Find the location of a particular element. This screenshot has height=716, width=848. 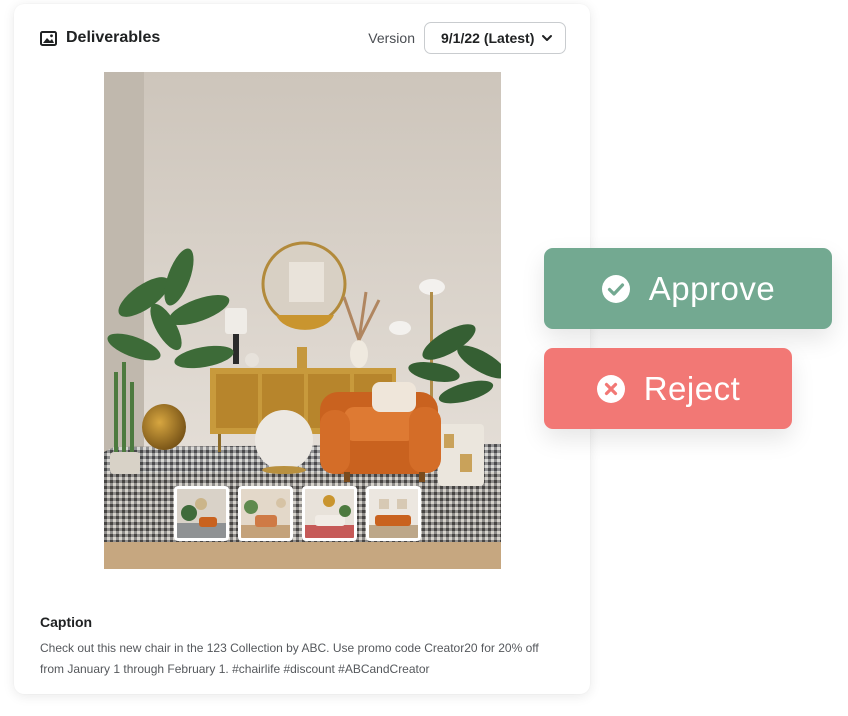

x-circle-icon is located at coordinates (610, 388).